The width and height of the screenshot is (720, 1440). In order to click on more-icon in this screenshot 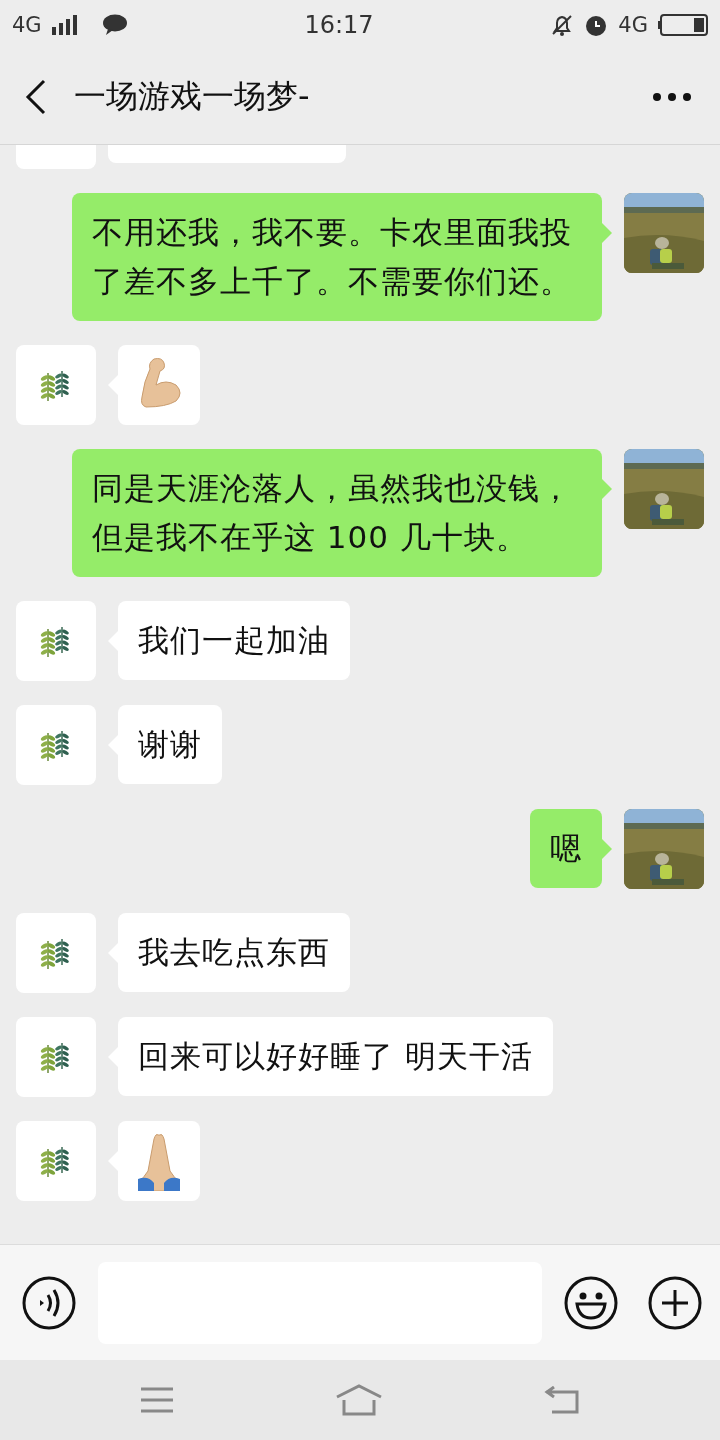, I will do `click(672, 97)`.